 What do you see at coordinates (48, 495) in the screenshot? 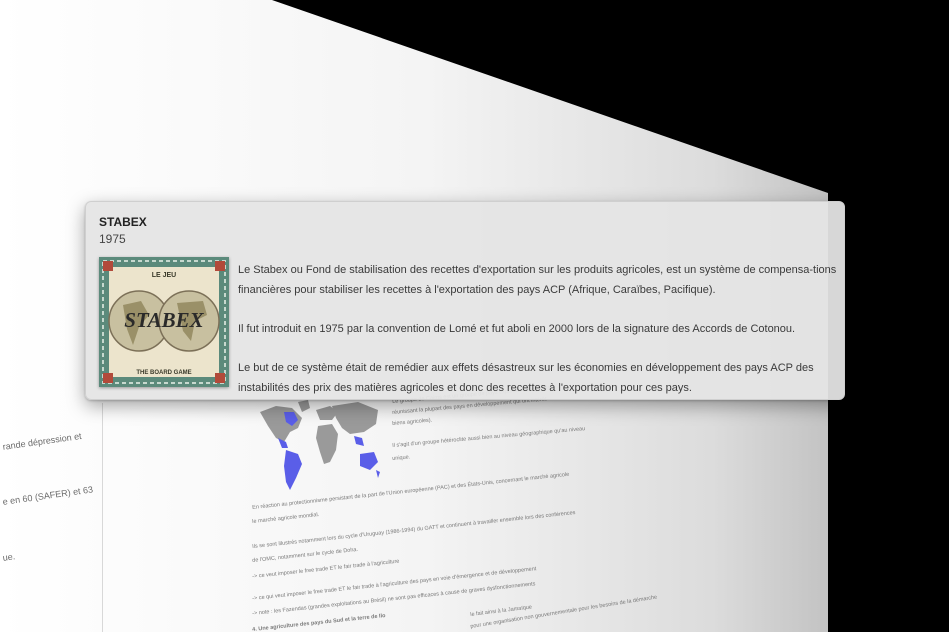
I see `left-fragment-2: e en 60 (SAFER) et 63` at bounding box center [48, 495].